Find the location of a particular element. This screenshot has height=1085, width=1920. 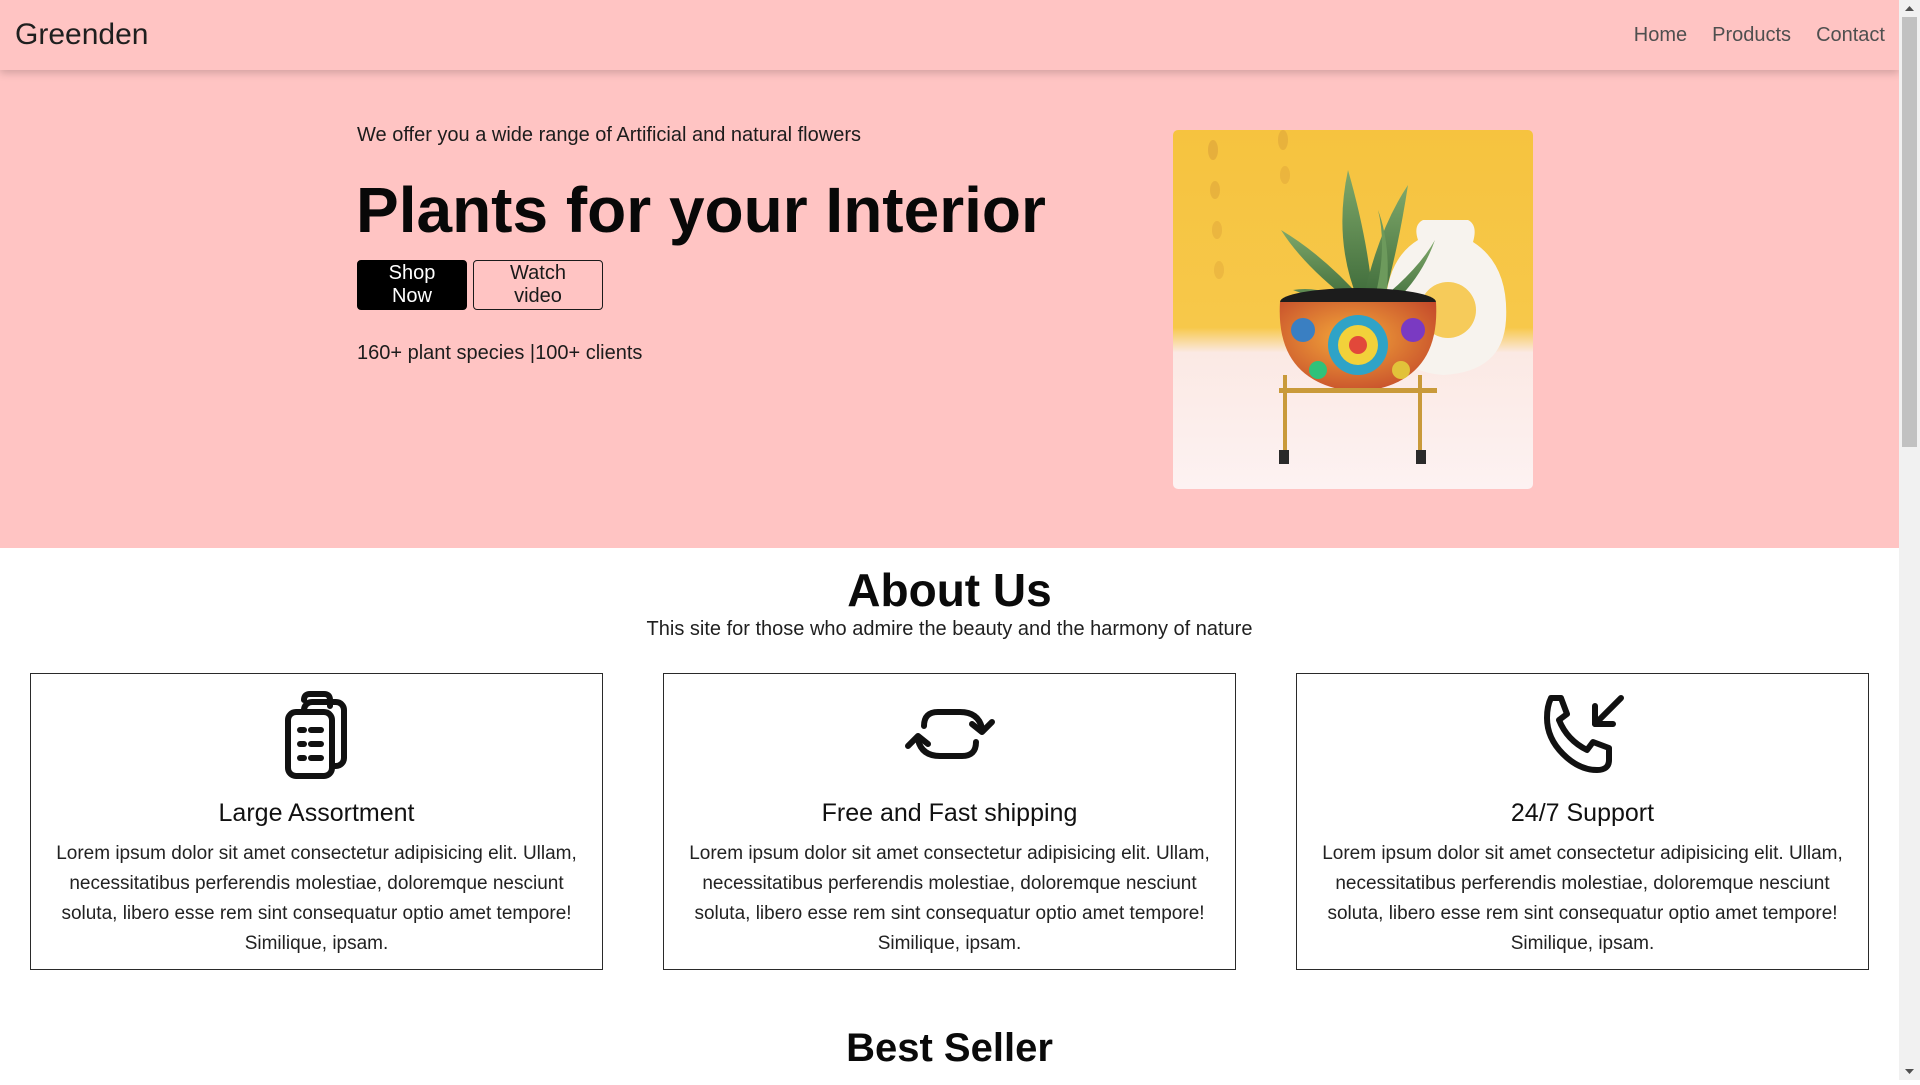

hero-buttons: Shop Now Watch video is located at coordinates (480, 285).